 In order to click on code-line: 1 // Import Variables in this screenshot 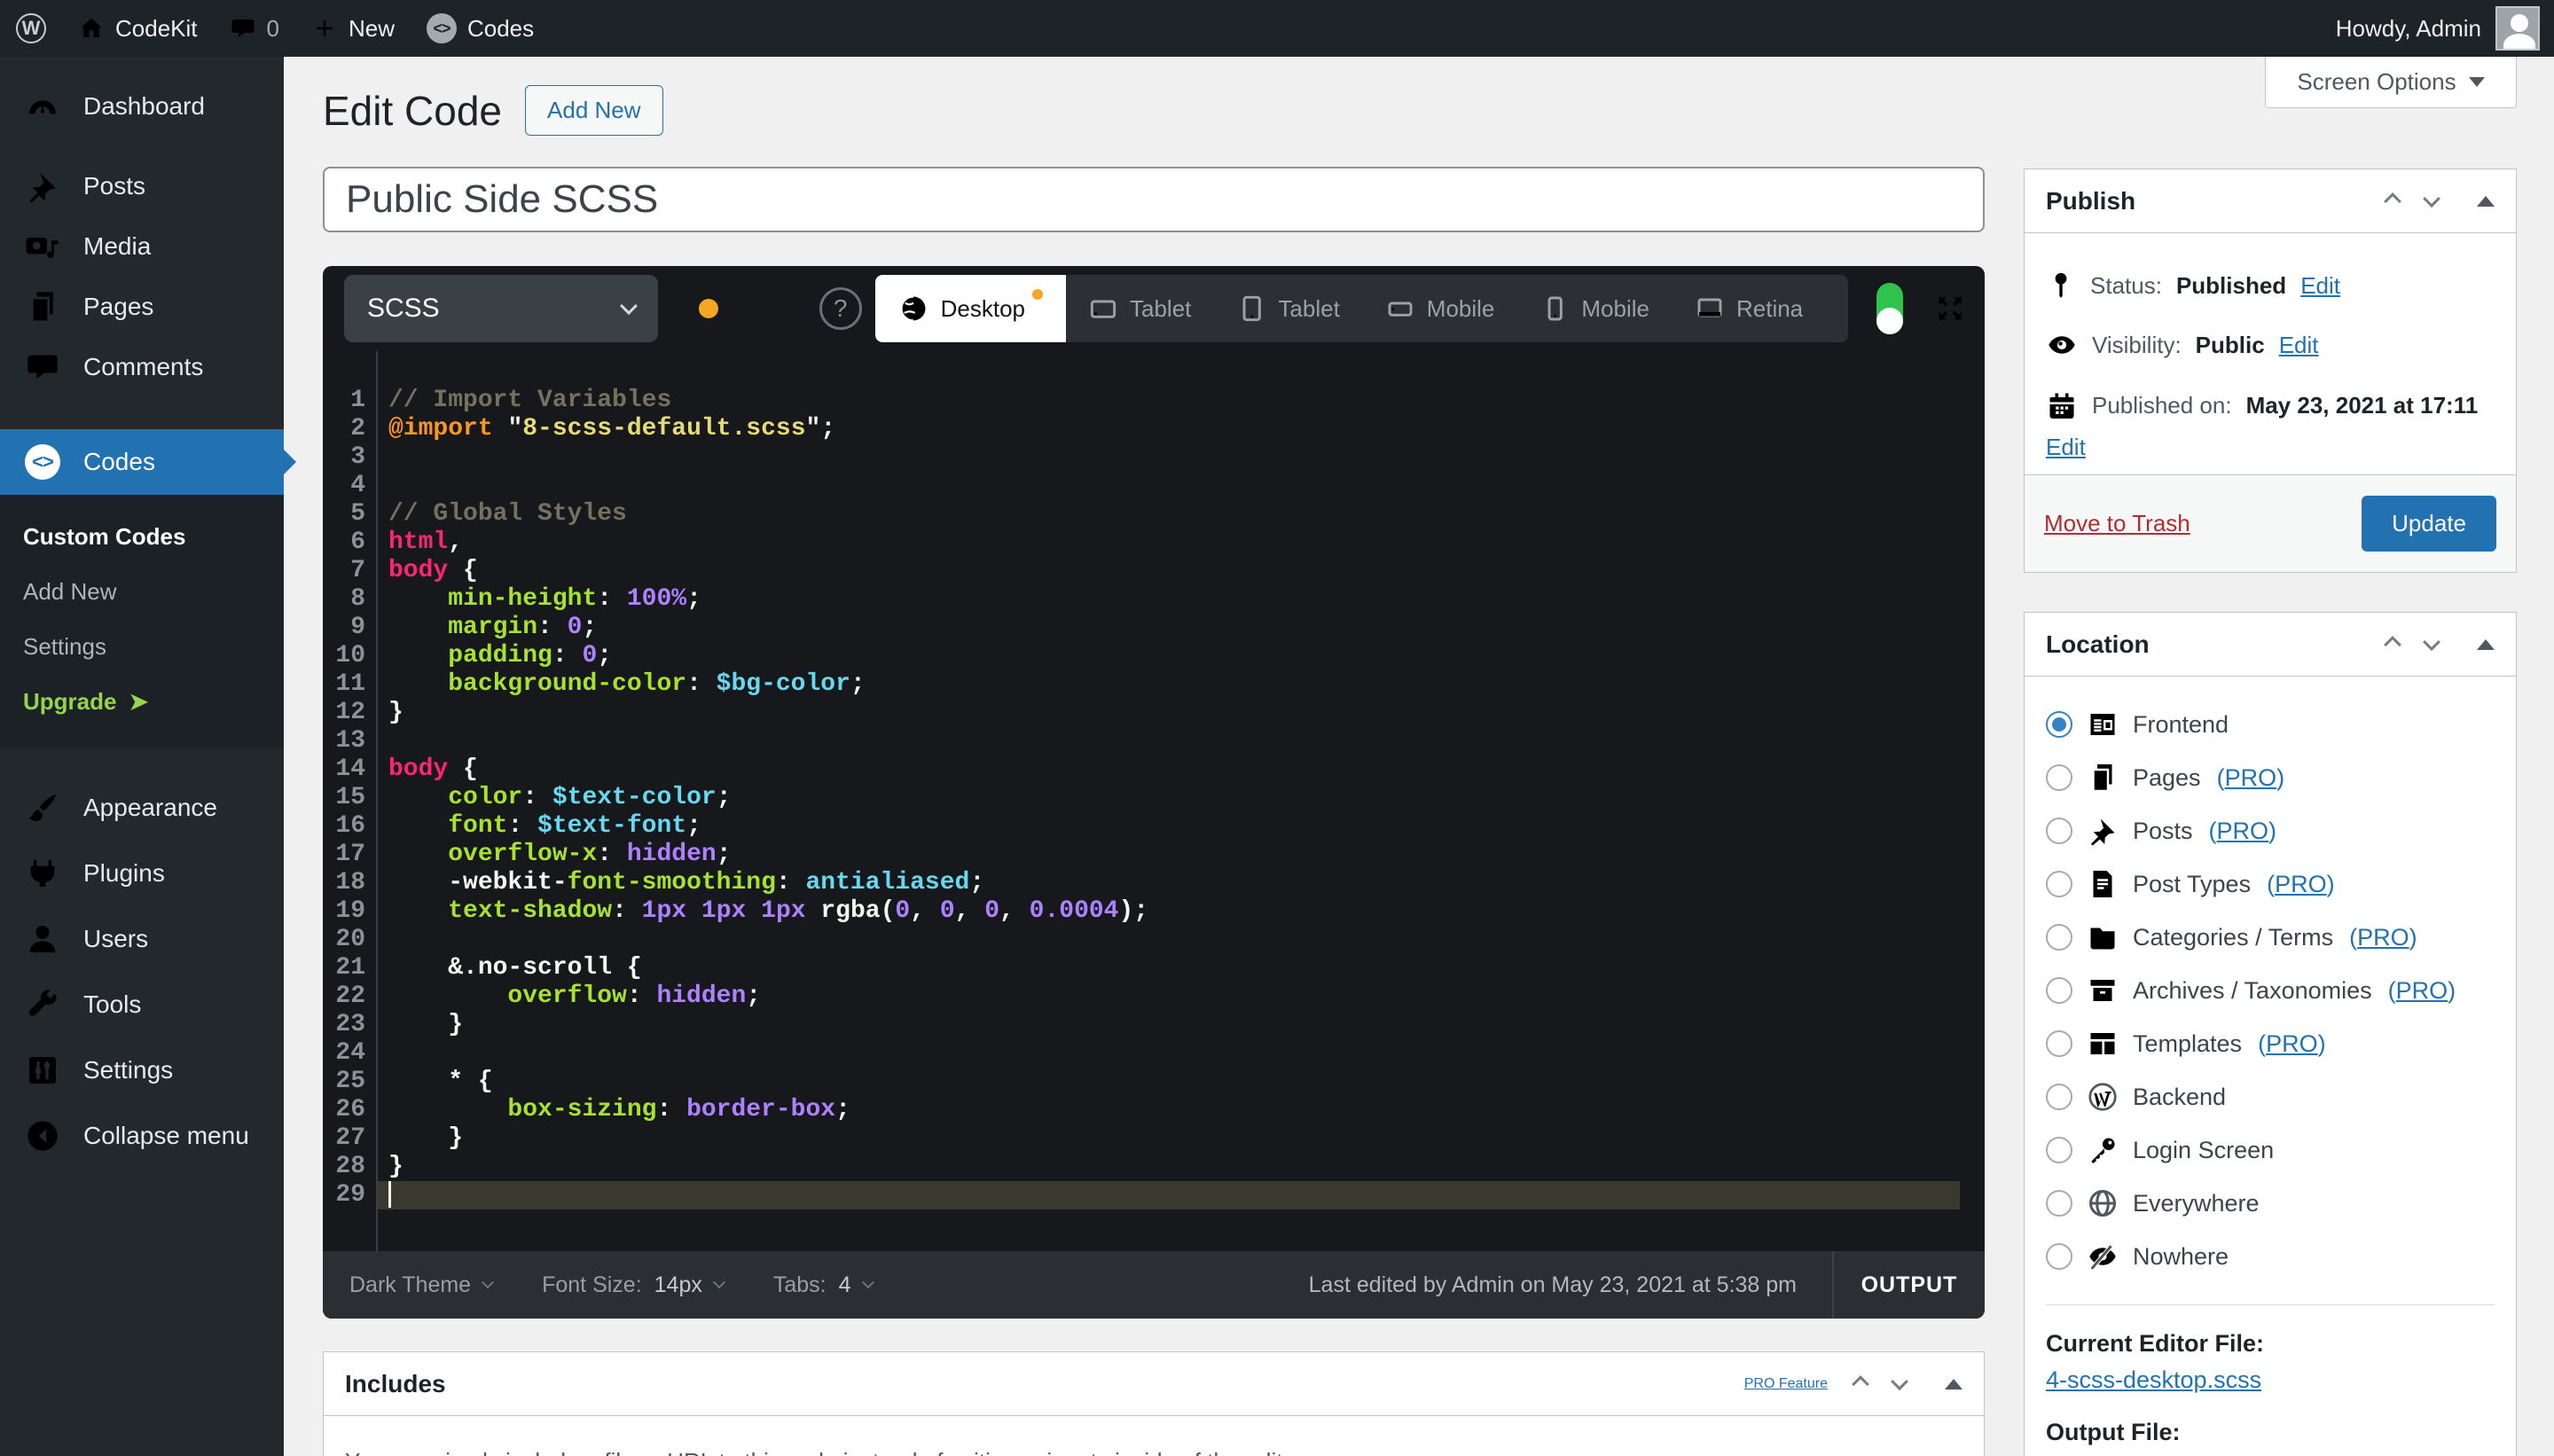, I will do `click(1154, 401)`.